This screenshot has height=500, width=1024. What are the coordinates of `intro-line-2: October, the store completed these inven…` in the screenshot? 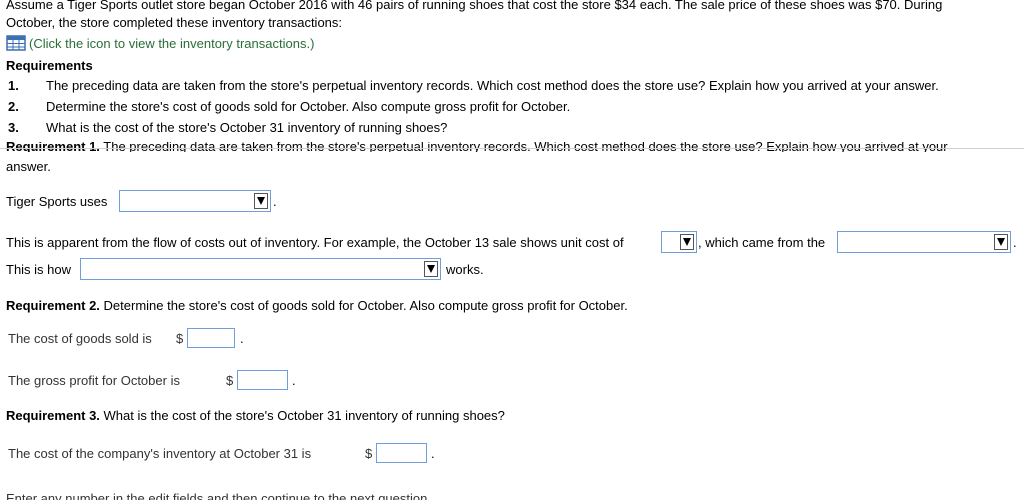 It's located at (174, 22).